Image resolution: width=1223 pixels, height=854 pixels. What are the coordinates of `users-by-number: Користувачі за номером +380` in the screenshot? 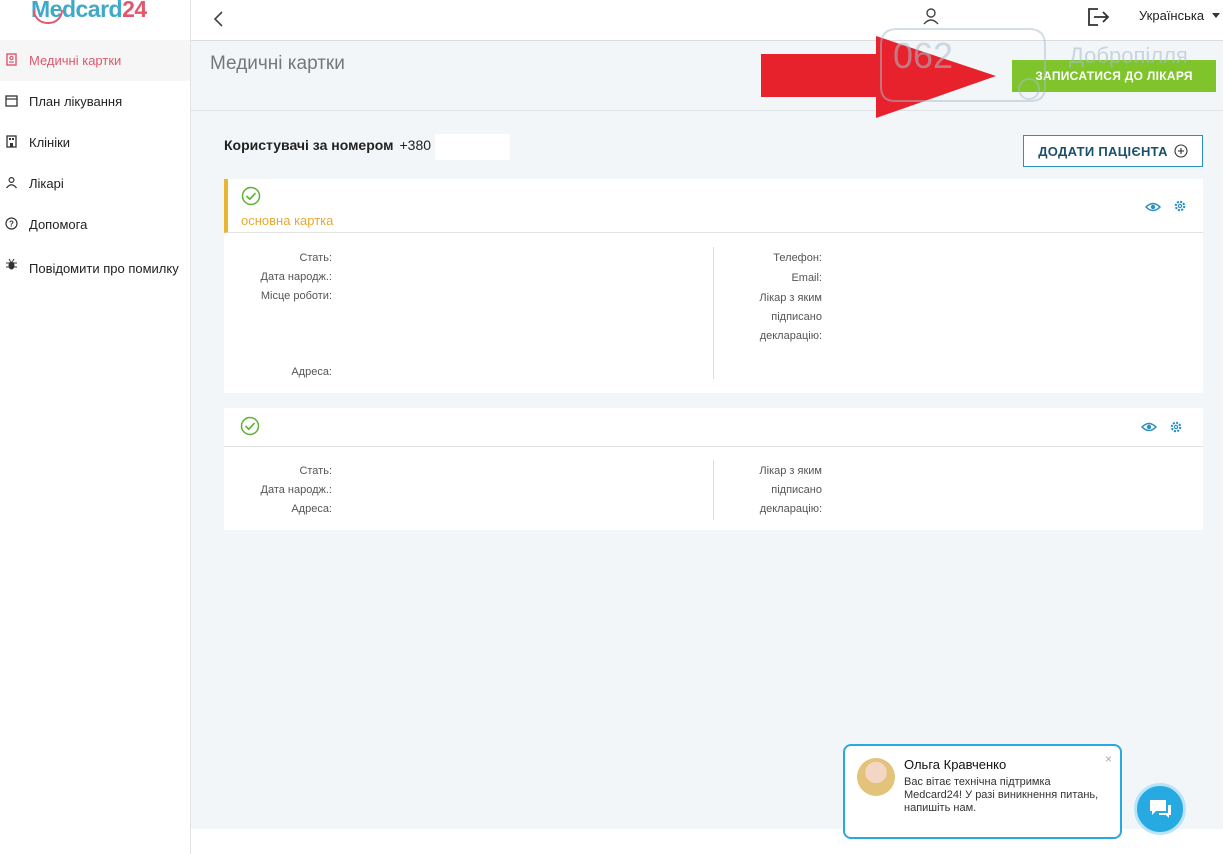 It's located at (327, 145).